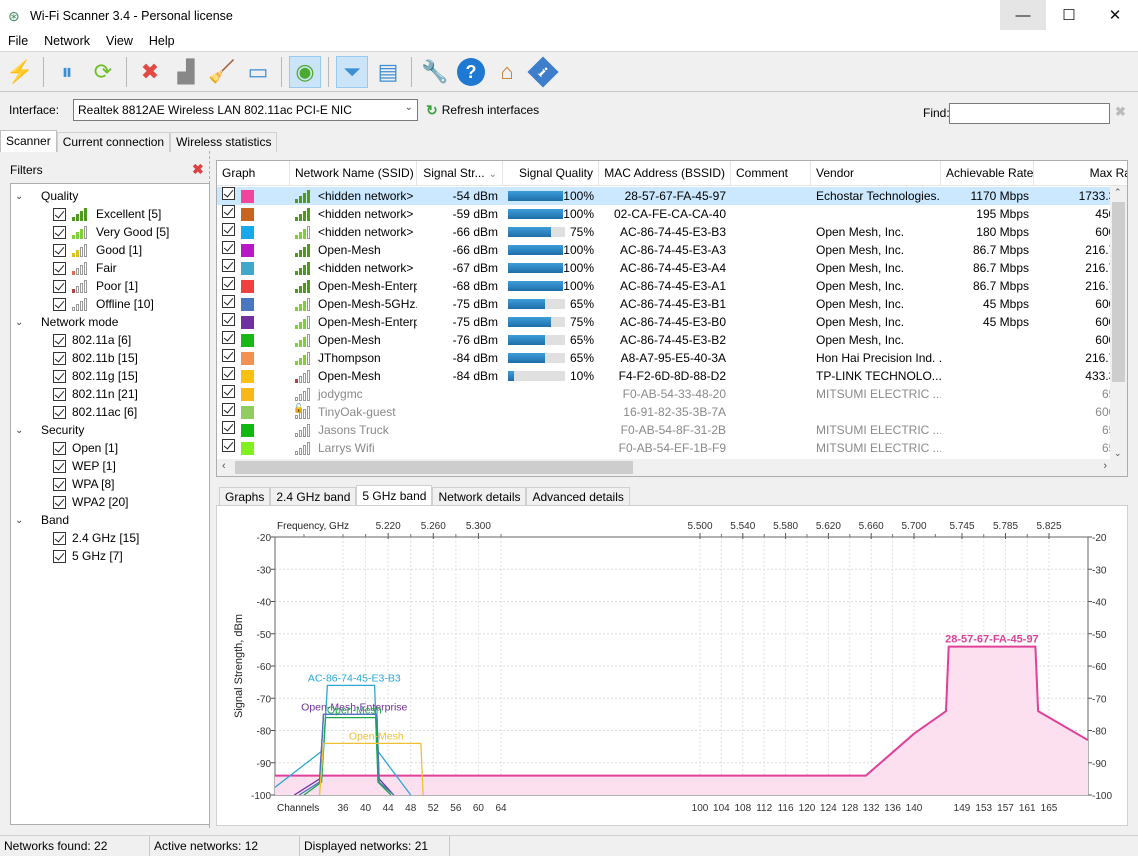 Image resolution: width=1138 pixels, height=856 pixels. What do you see at coordinates (1069, 15) in the screenshot?
I see `maximize-button: ☐` at bounding box center [1069, 15].